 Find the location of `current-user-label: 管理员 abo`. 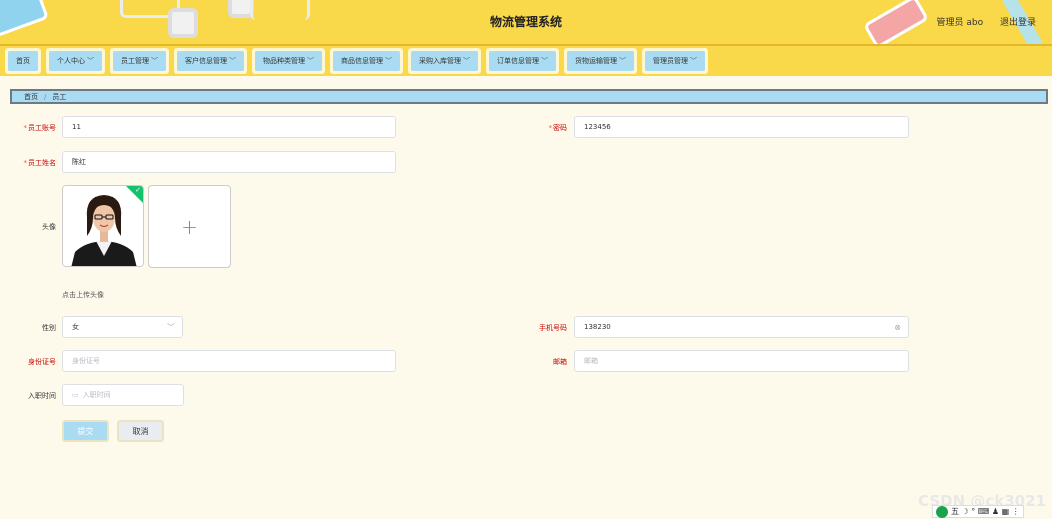

current-user-label: 管理员 abo is located at coordinates (960, 23).